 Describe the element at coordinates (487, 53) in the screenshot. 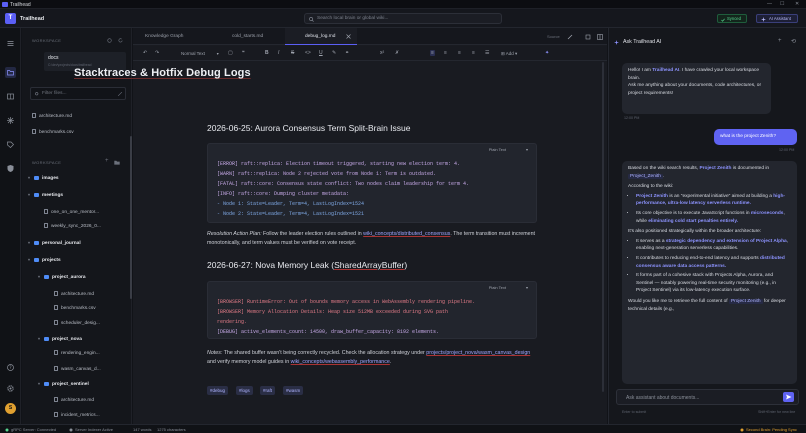

I see `list-icon: ☰` at that location.